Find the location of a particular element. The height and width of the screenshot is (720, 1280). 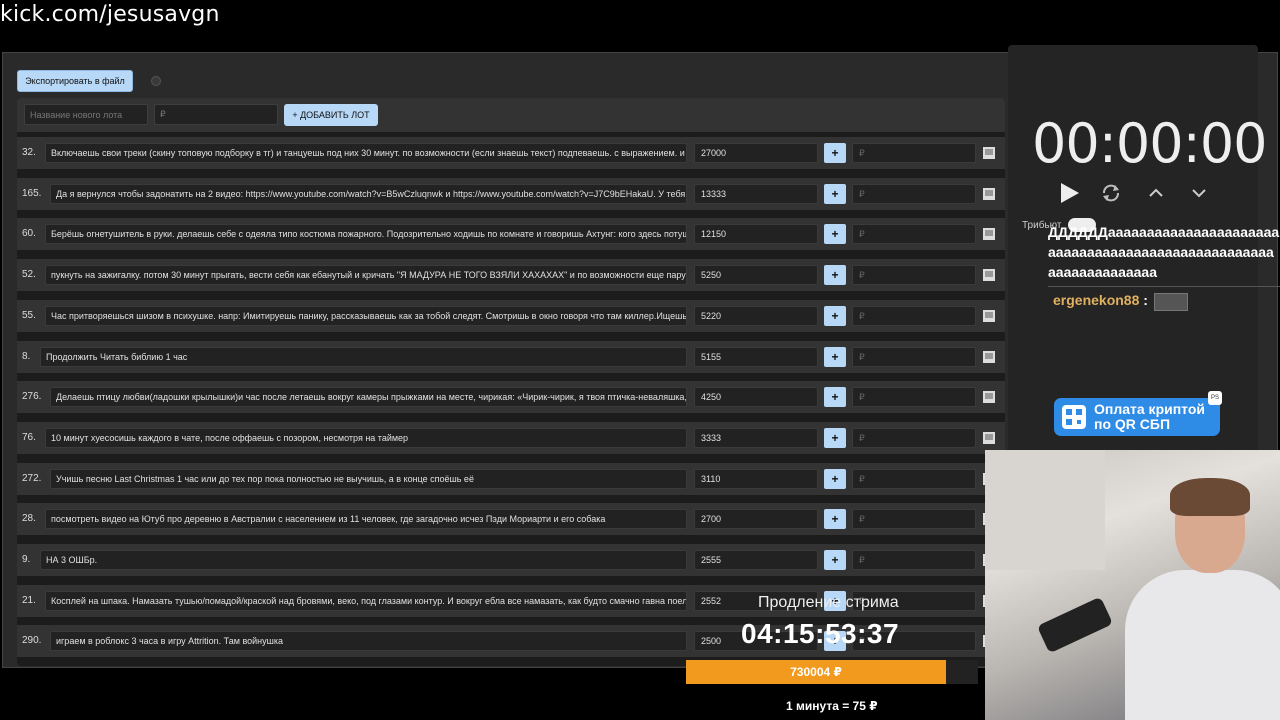

extension-rate: 1 минута = 75 ₽ is located at coordinates (832, 706).